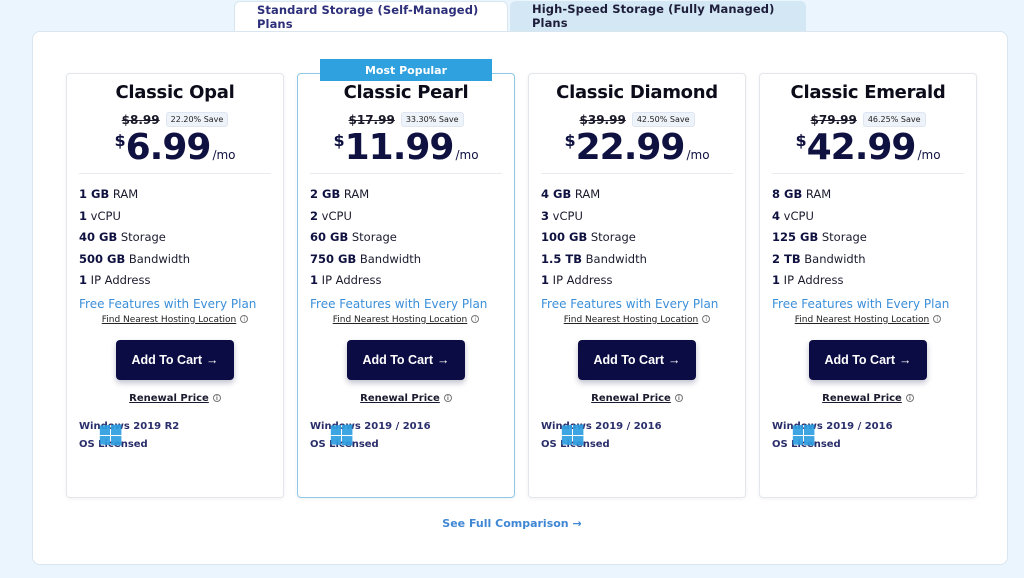 The image size is (1024, 578). I want to click on current-price: $ 11.99 /mo, so click(406, 148).